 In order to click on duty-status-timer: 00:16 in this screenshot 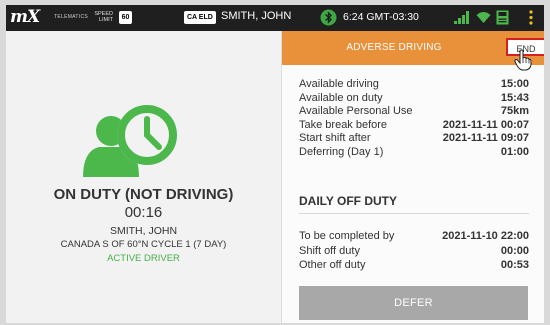, I will do `click(143, 212)`.